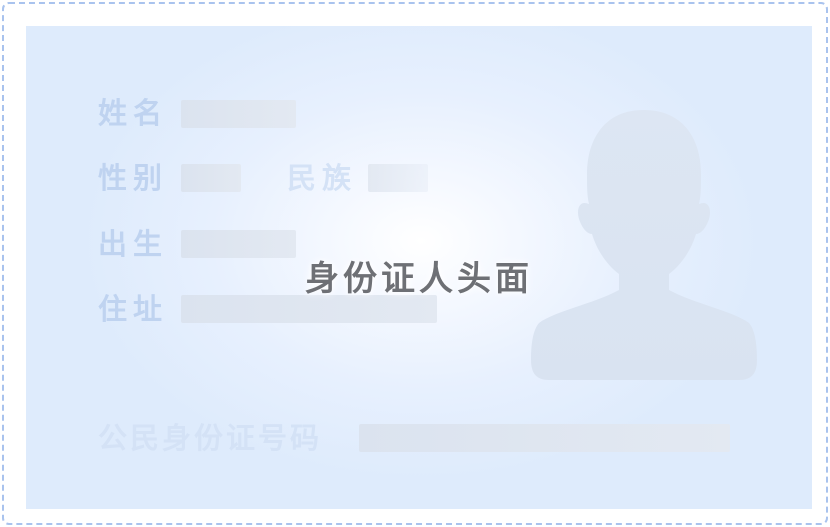 This screenshot has width=830, height=527. I want to click on ethnicity-value-placeholder, so click(398, 178).